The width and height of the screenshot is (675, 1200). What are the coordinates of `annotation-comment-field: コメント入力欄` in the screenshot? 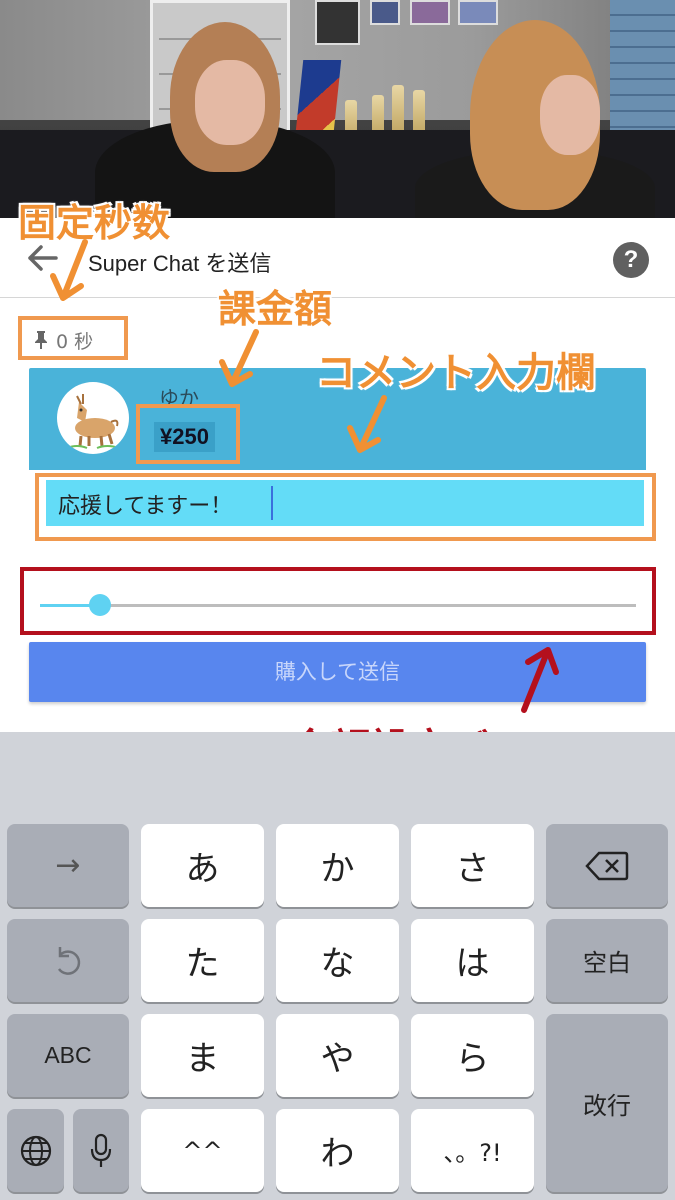 It's located at (456, 373).